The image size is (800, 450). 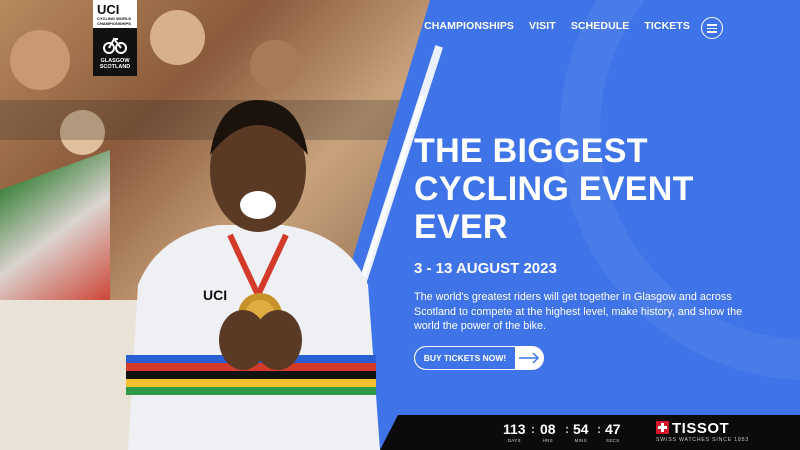 I want to click on glasgow-scotland-logo: GLASGOW SCOTLAND, so click(x=115, y=52).